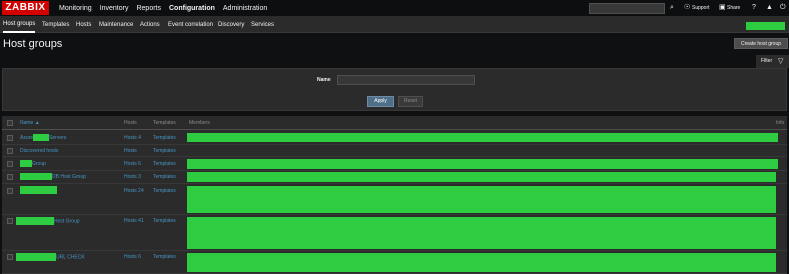 The width and height of the screenshot is (789, 274). I want to click on hosts-count: 4, so click(139, 138).